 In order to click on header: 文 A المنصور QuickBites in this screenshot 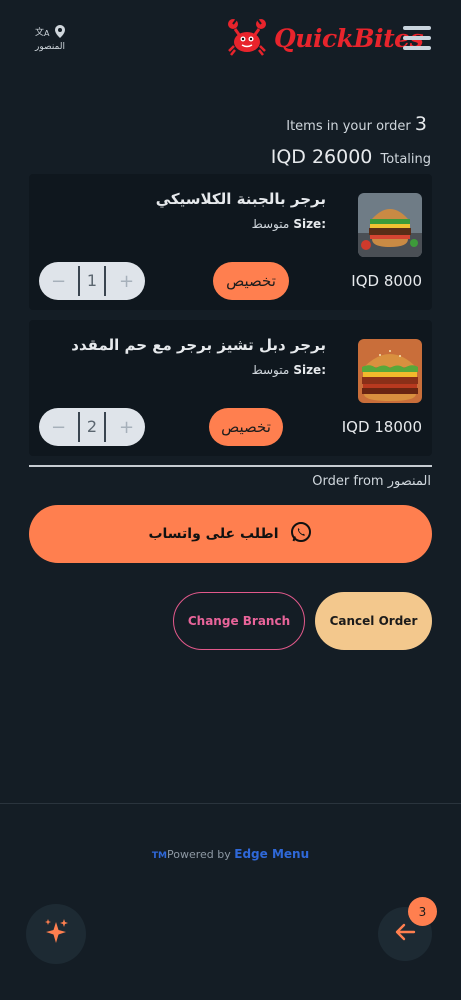, I will do `click(230, 40)`.